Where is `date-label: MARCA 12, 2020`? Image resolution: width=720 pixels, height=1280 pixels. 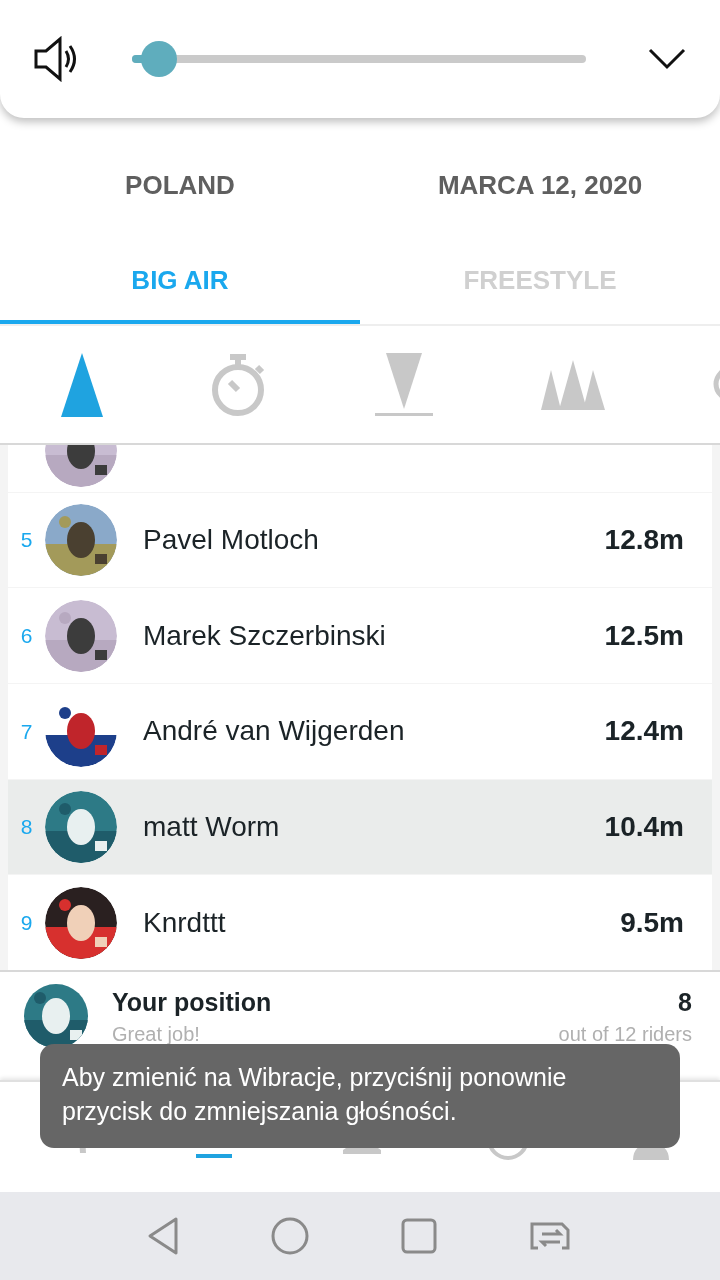
date-label: MARCA 12, 2020 is located at coordinates (540, 185).